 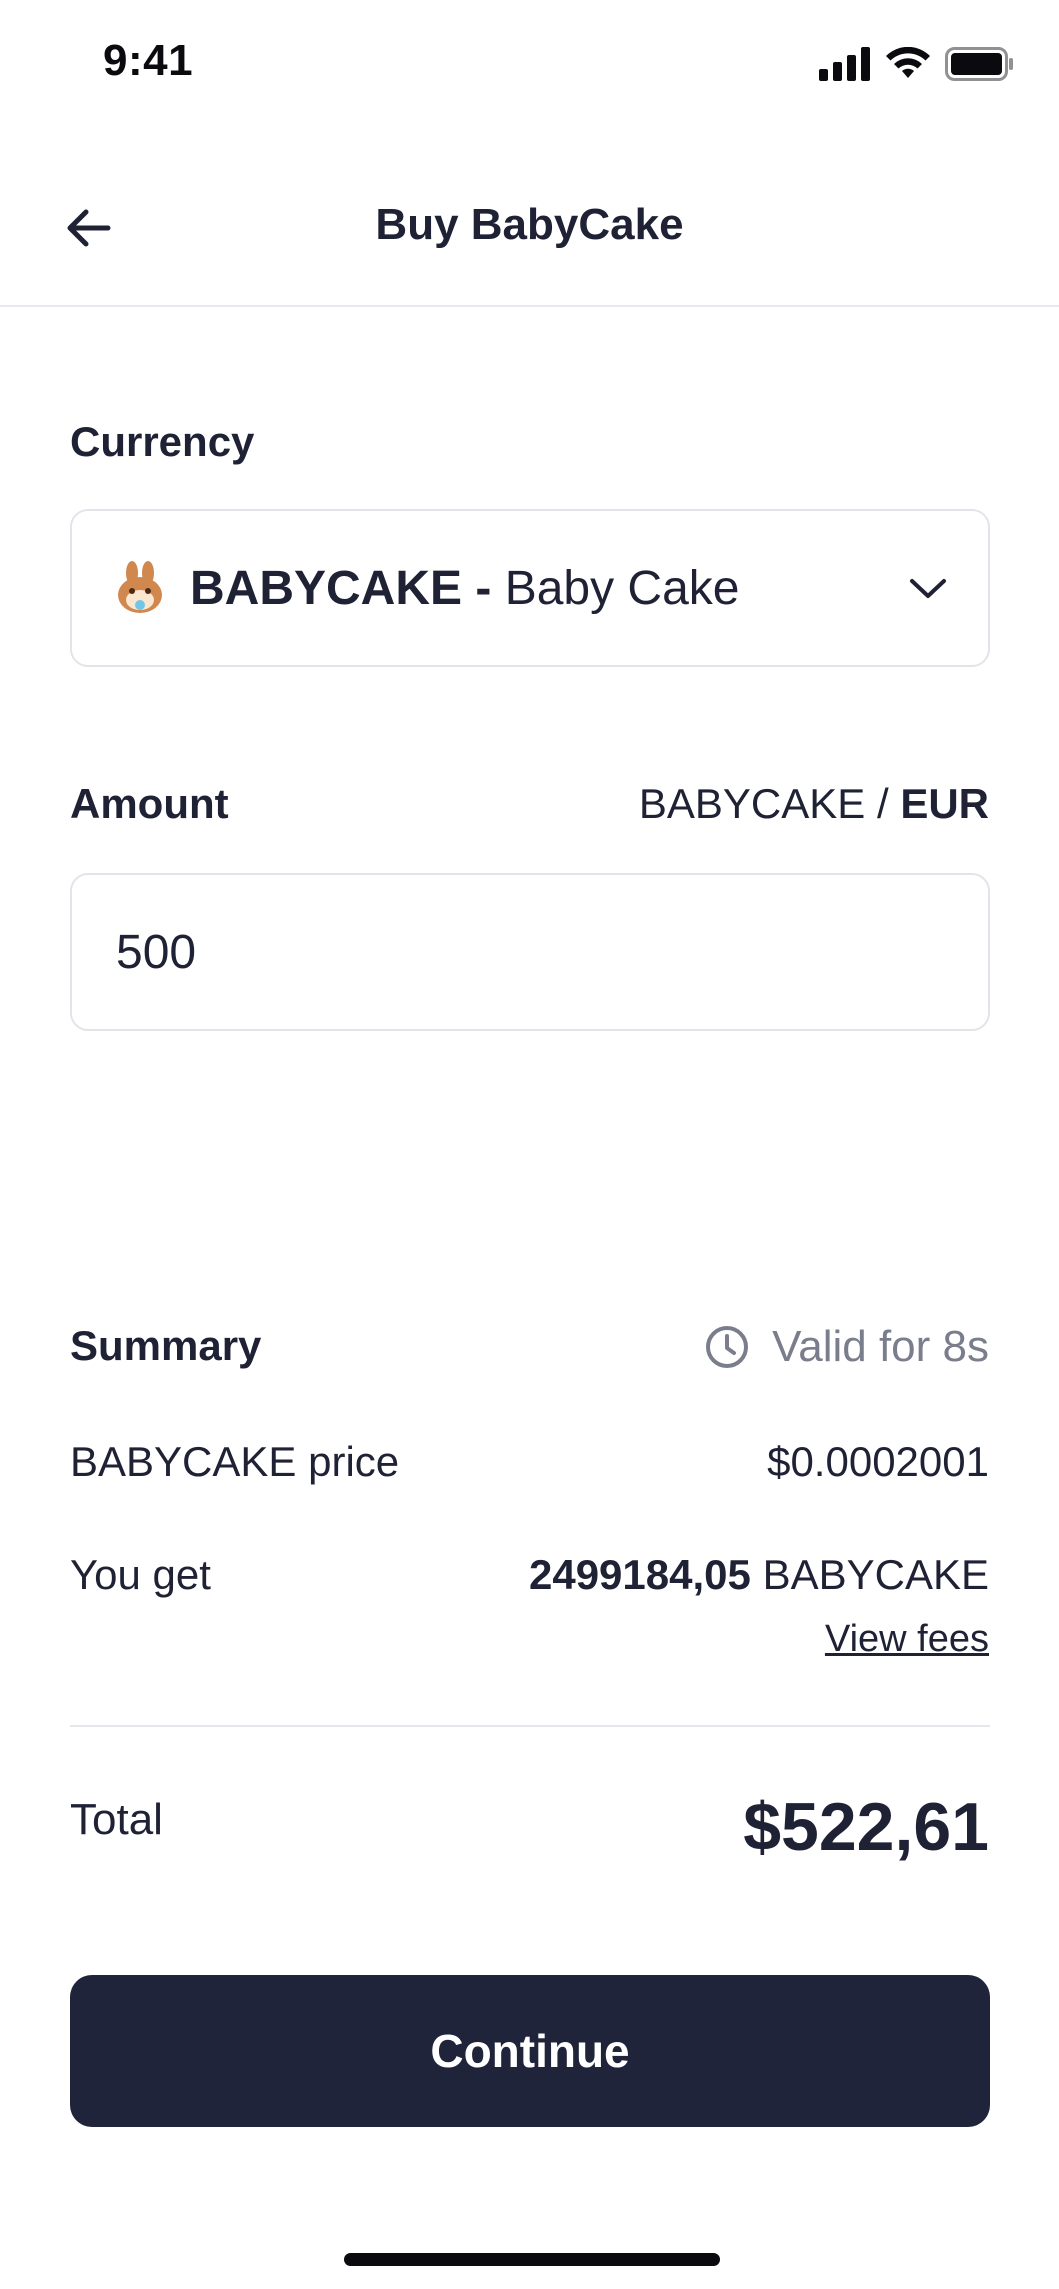 What do you see at coordinates (530, 952) in the screenshot?
I see `amount-input` at bounding box center [530, 952].